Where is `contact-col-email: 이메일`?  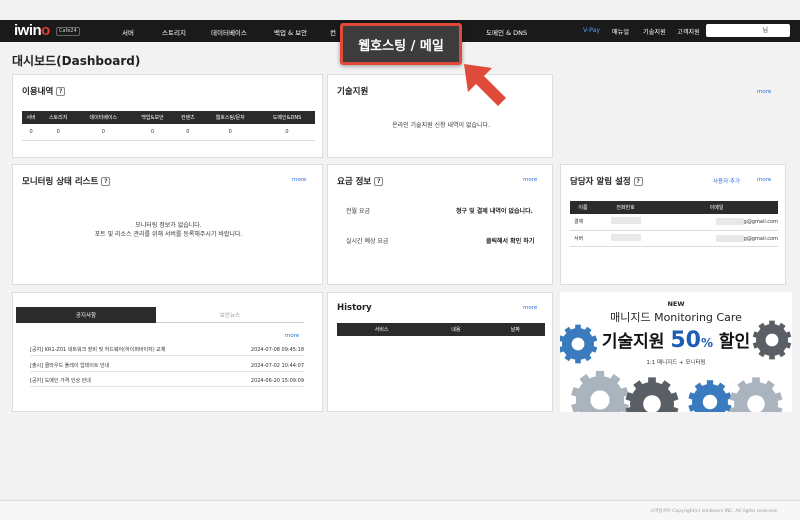 contact-col-email: 이메일 is located at coordinates (716, 207).